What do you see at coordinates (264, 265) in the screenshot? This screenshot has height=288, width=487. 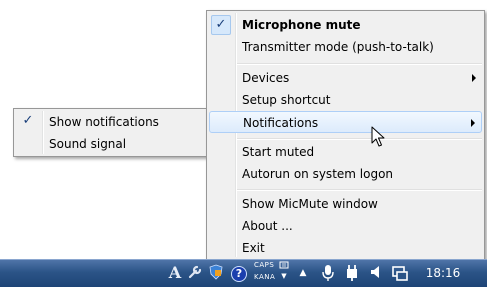 I see `caps-indicator: CAPS` at bounding box center [264, 265].